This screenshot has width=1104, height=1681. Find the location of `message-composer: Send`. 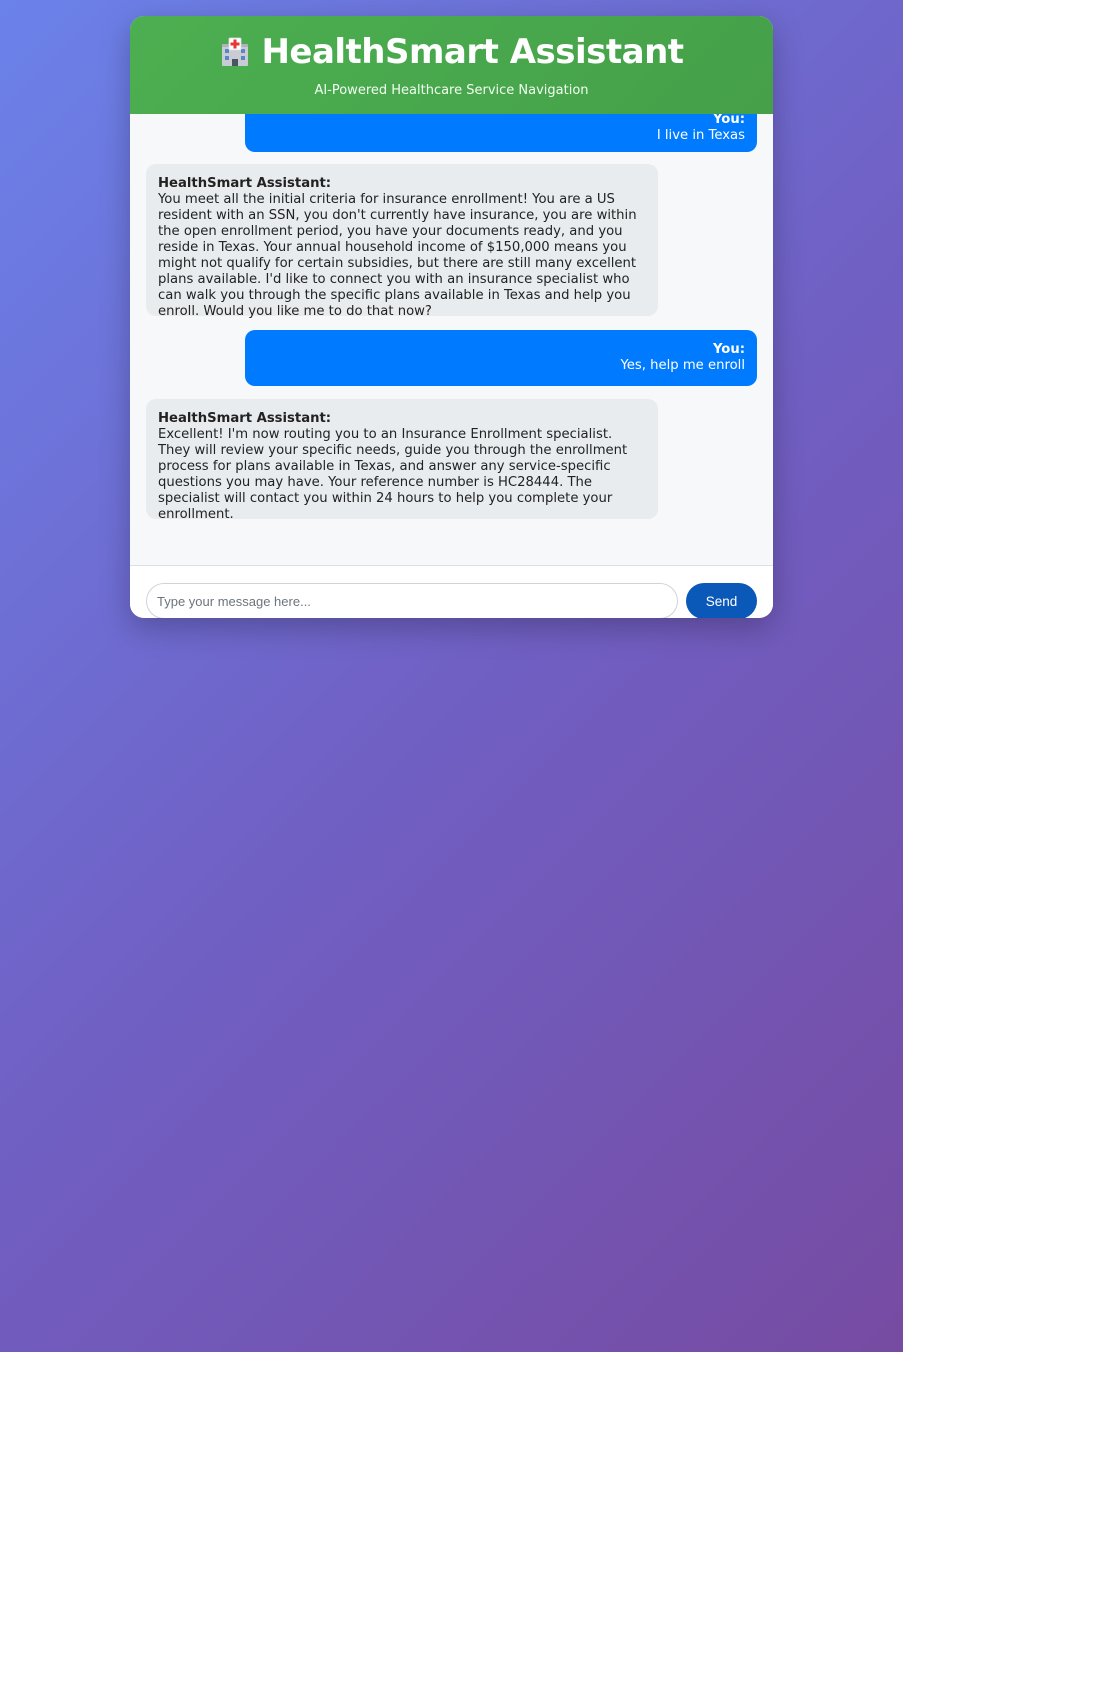

message-composer: Send is located at coordinates (451, 591).